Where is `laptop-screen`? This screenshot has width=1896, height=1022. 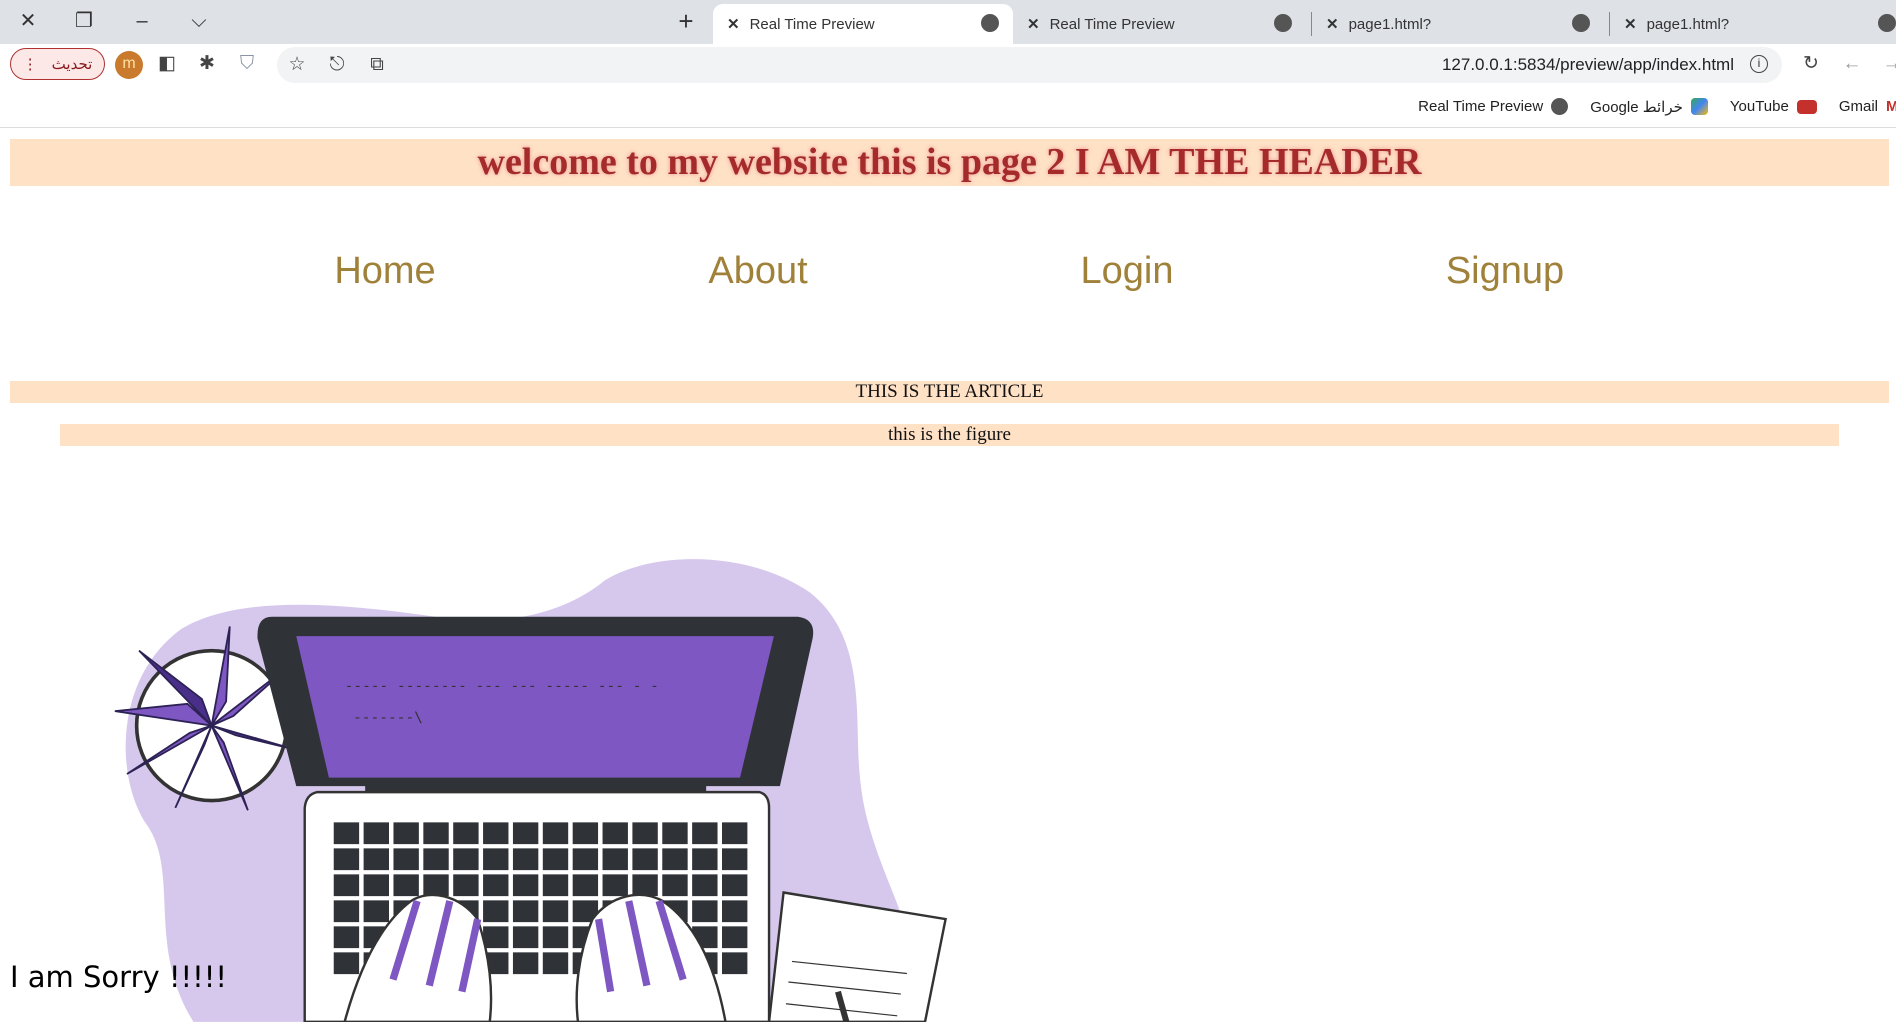 laptop-screen is located at coordinates (535, 707).